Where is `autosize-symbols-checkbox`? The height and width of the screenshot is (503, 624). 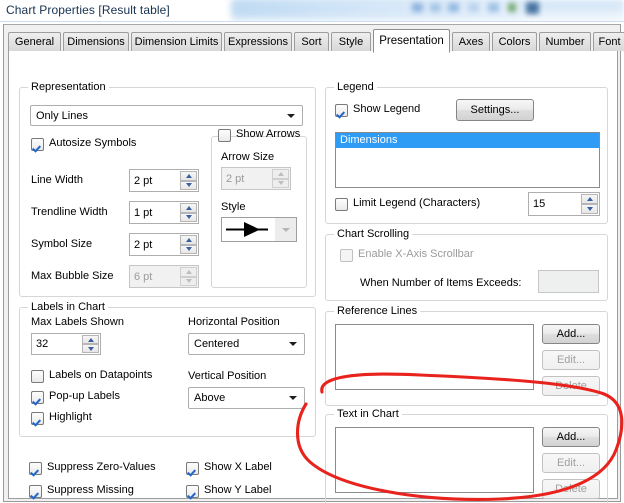 autosize-symbols-checkbox is located at coordinates (37, 144).